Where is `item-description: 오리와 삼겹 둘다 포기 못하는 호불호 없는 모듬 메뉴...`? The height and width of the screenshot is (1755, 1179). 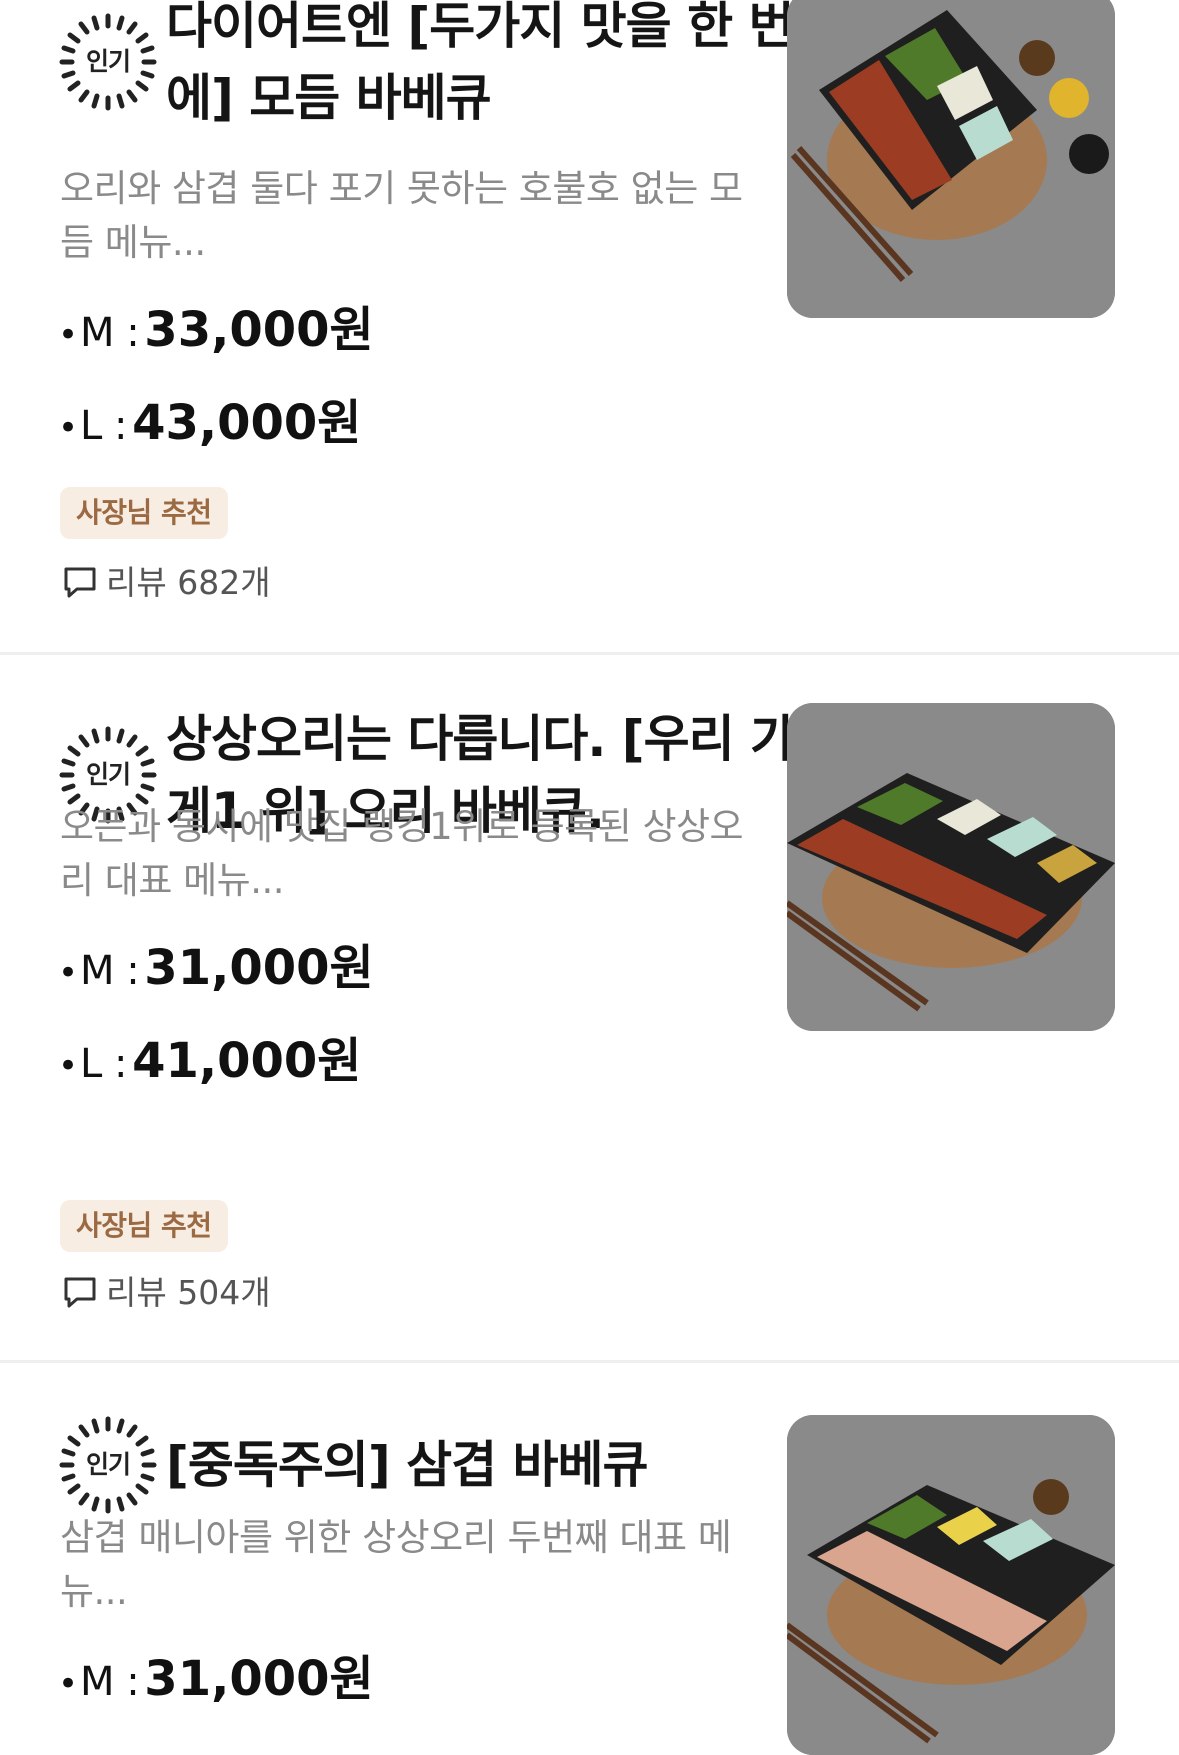
item-description: 오리와 삼겹 둘다 포기 못하는 호불호 없는 모듬 메뉴... is located at coordinates (401, 215).